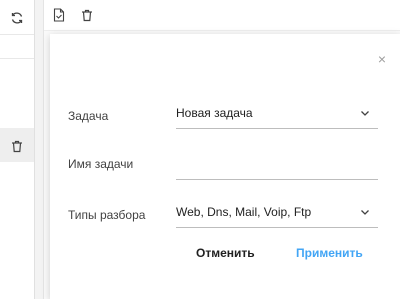  What do you see at coordinates (225, 253) in the screenshot?
I see `cancel-button: Отменить` at bounding box center [225, 253].